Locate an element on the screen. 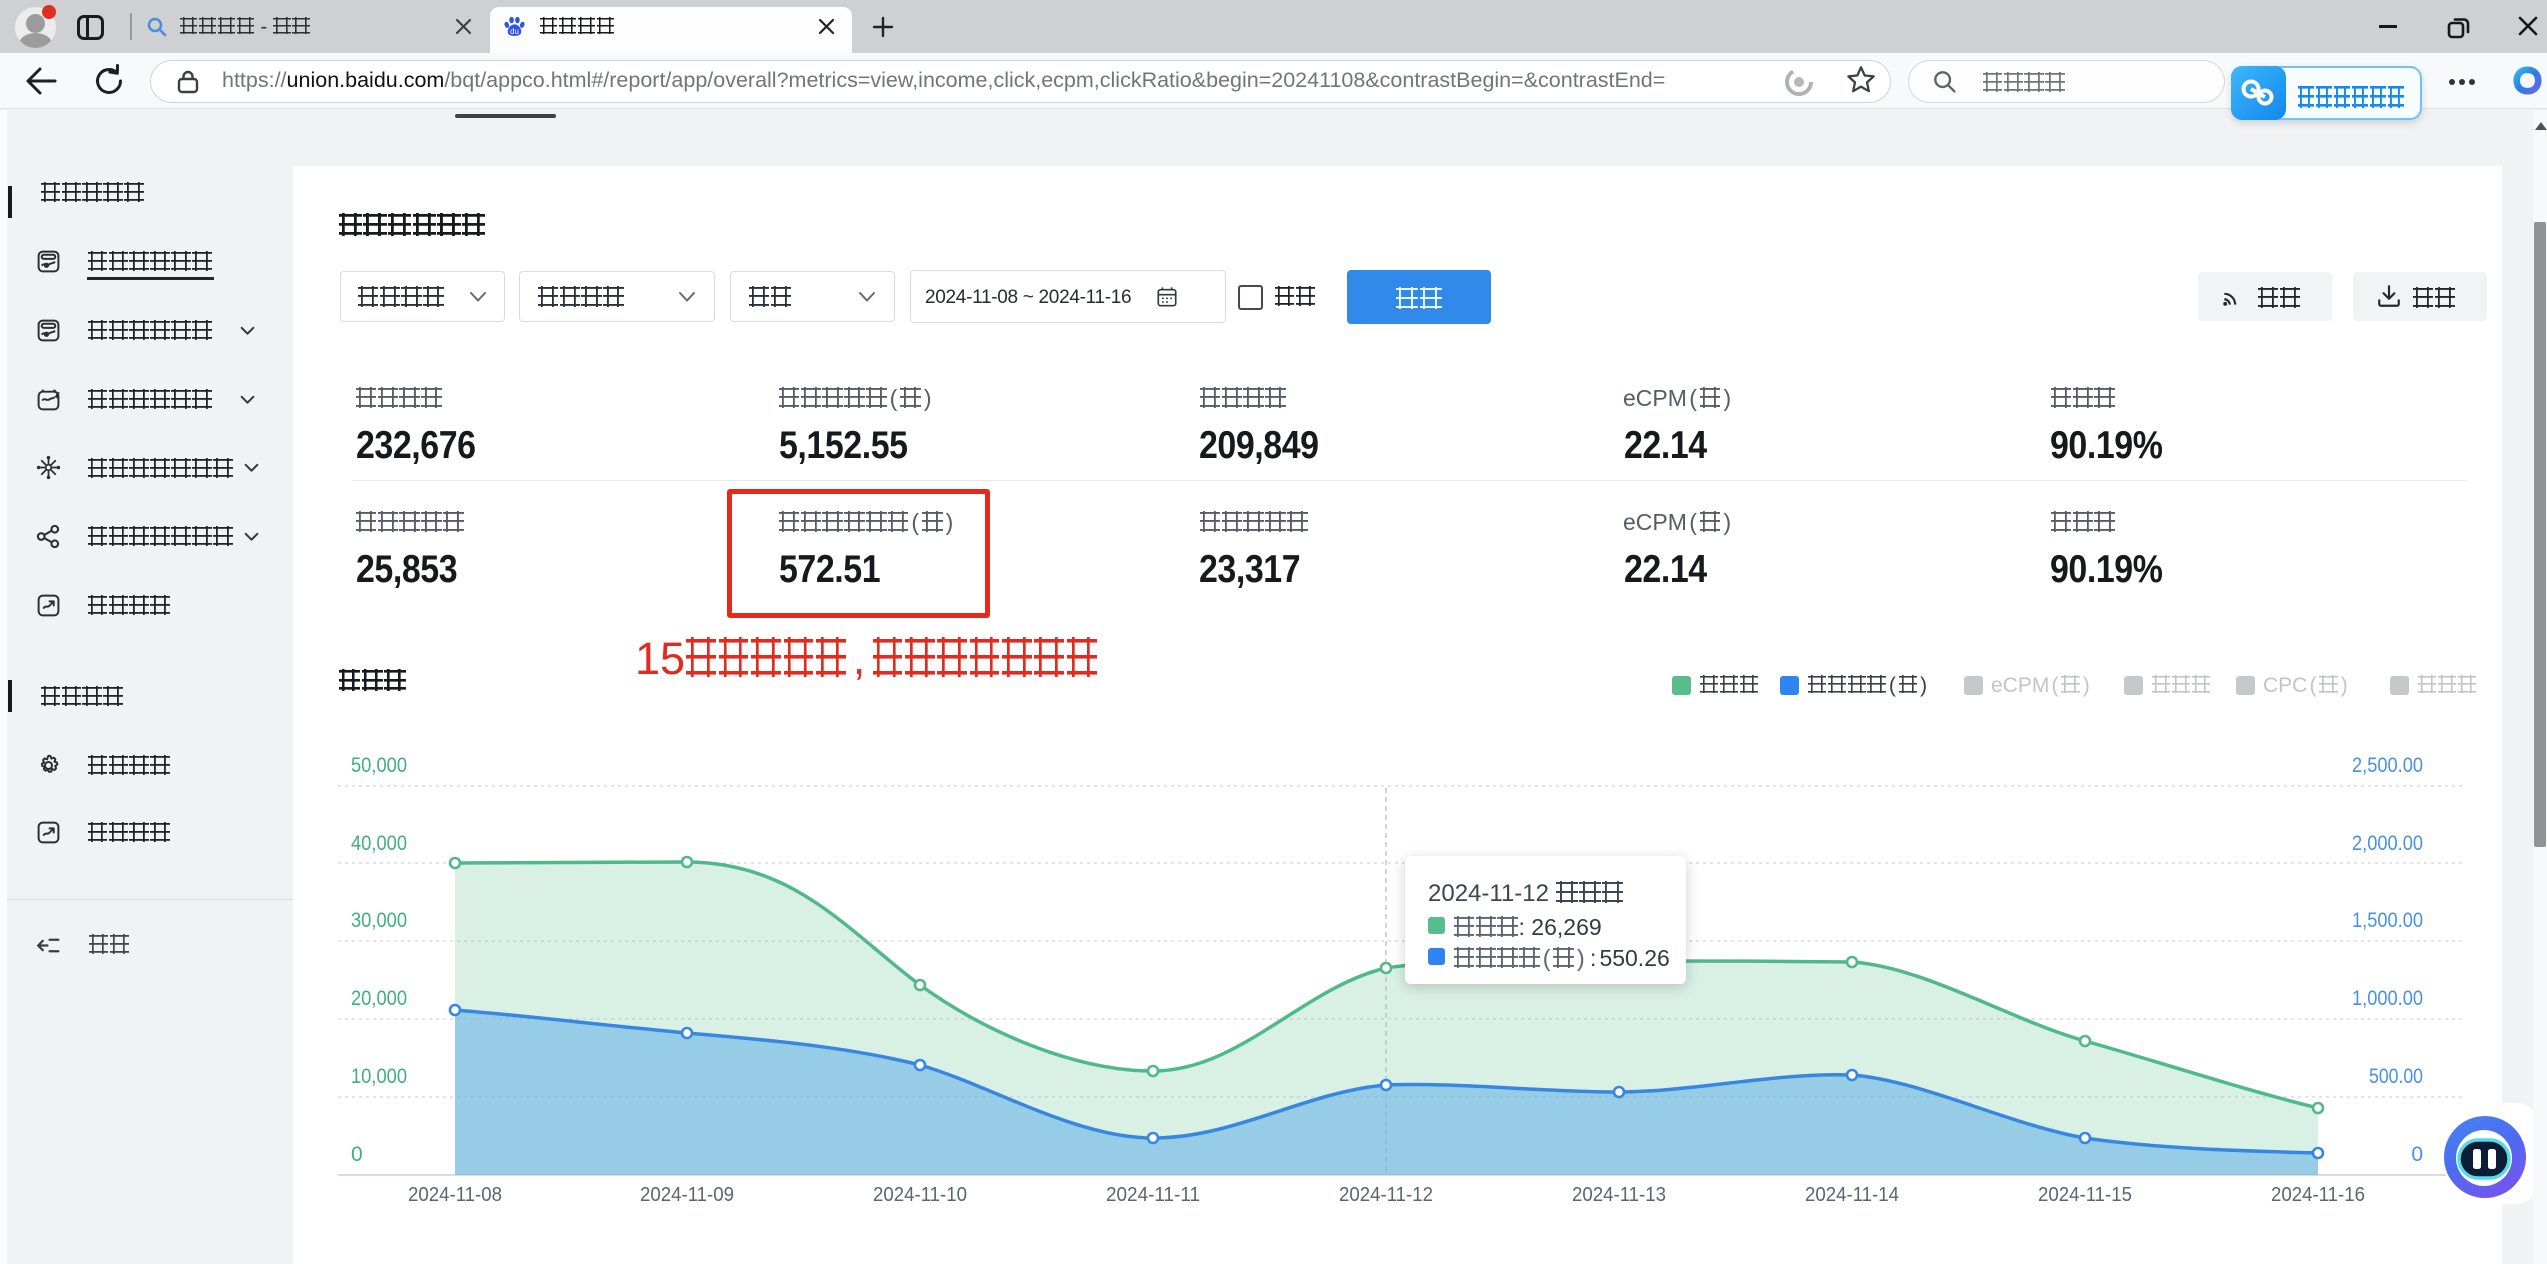 The height and width of the screenshot is (1264, 2547). svg-text: 2024-11-08 is located at coordinates (455, 1195).